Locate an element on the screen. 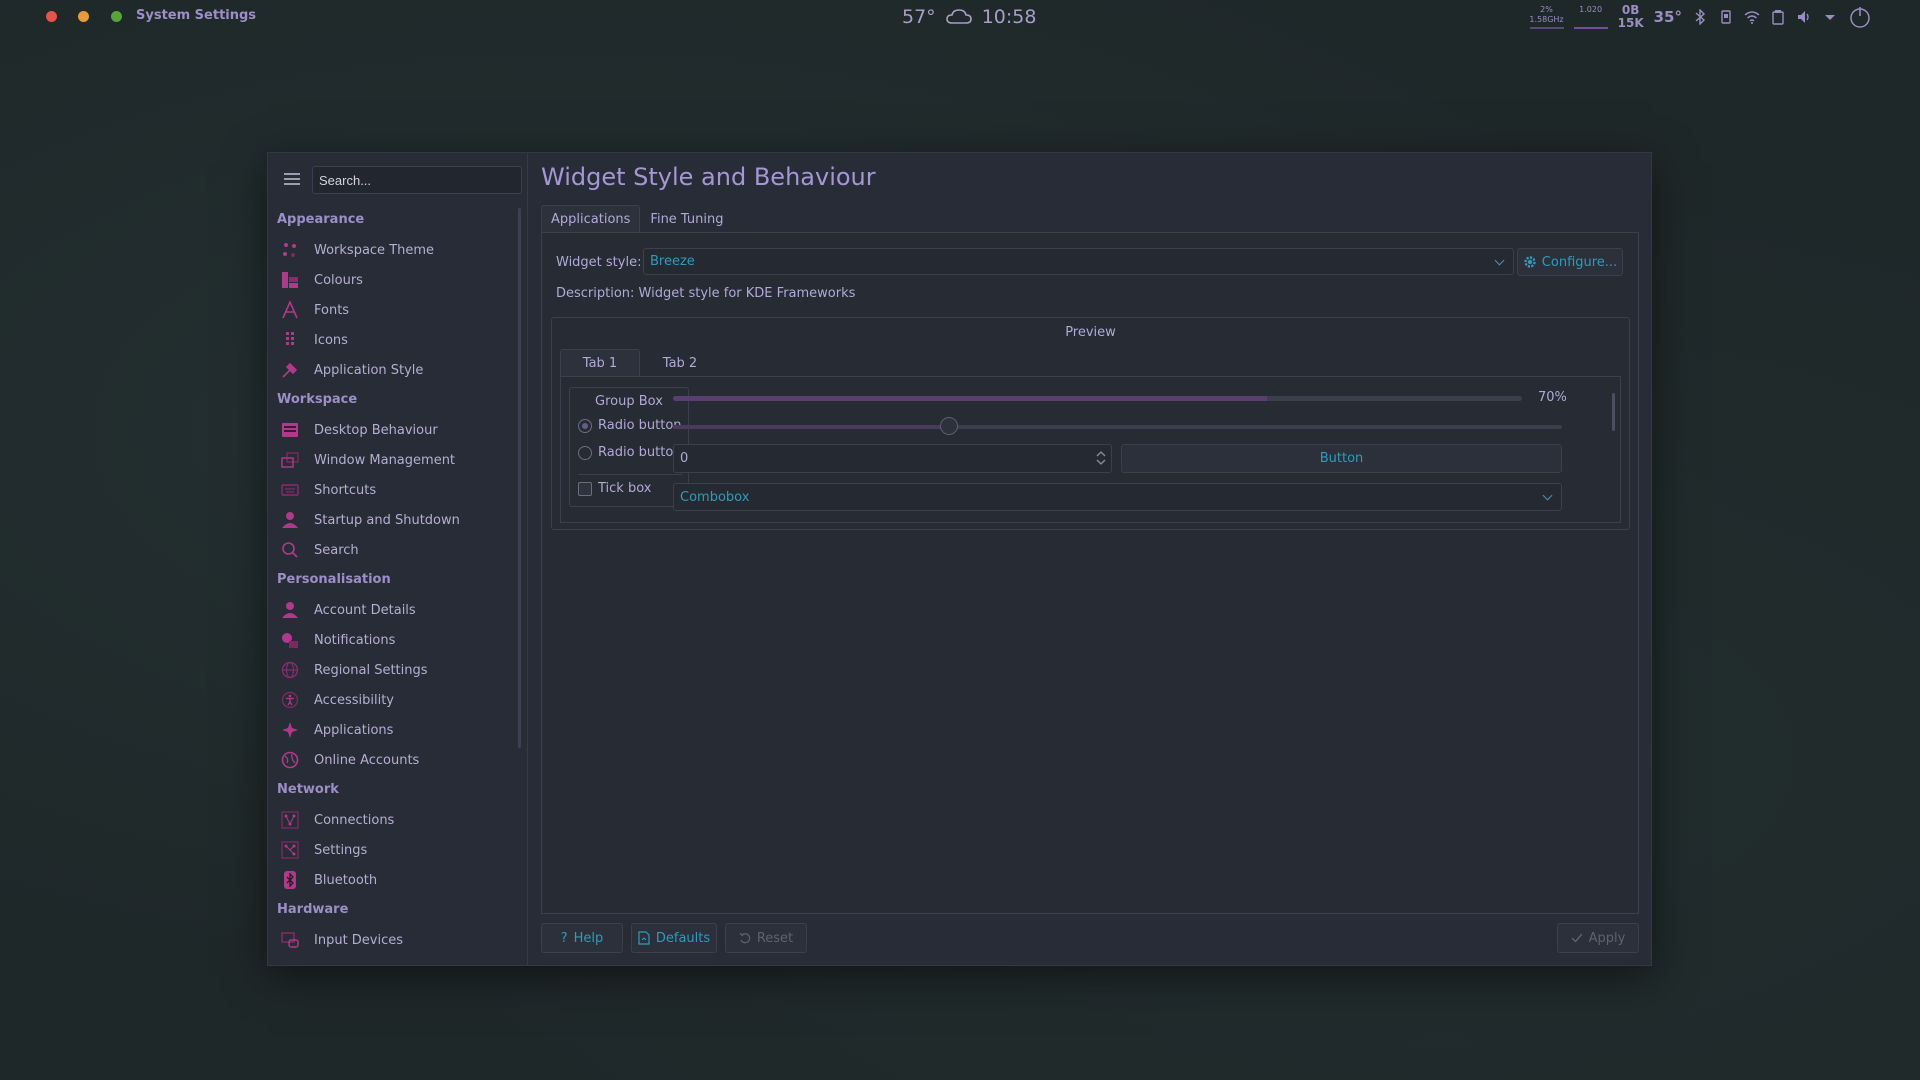 This screenshot has width=1920, height=1080. sidebar-item-applications: Applications is located at coordinates (393, 730).